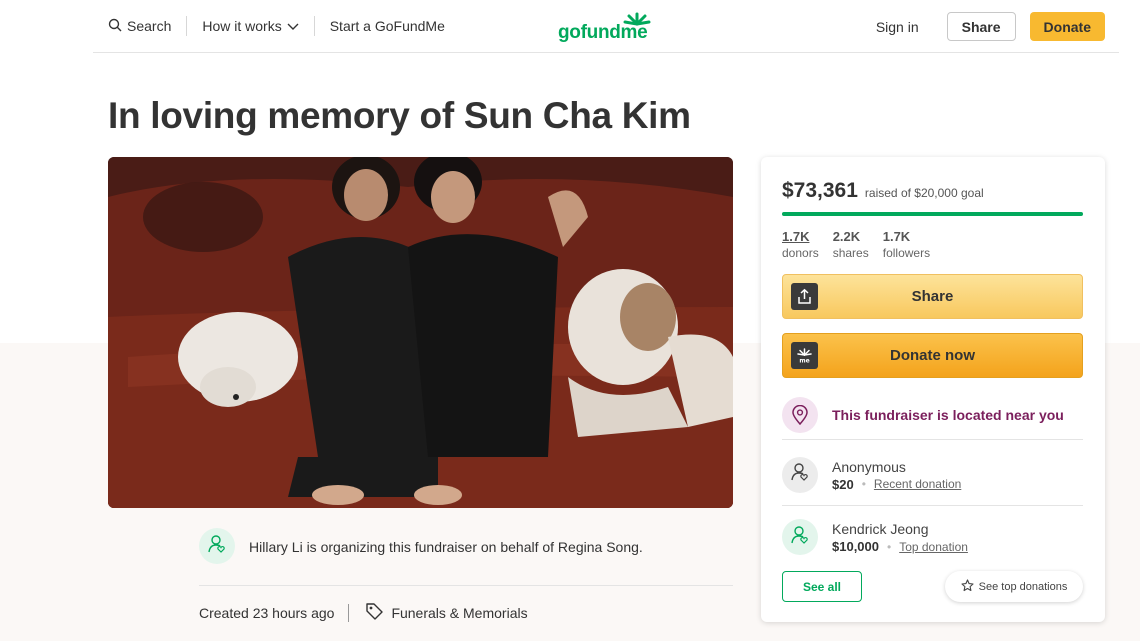  What do you see at coordinates (796, 236) in the screenshot?
I see `stat-donors-number: 1.7K` at bounding box center [796, 236].